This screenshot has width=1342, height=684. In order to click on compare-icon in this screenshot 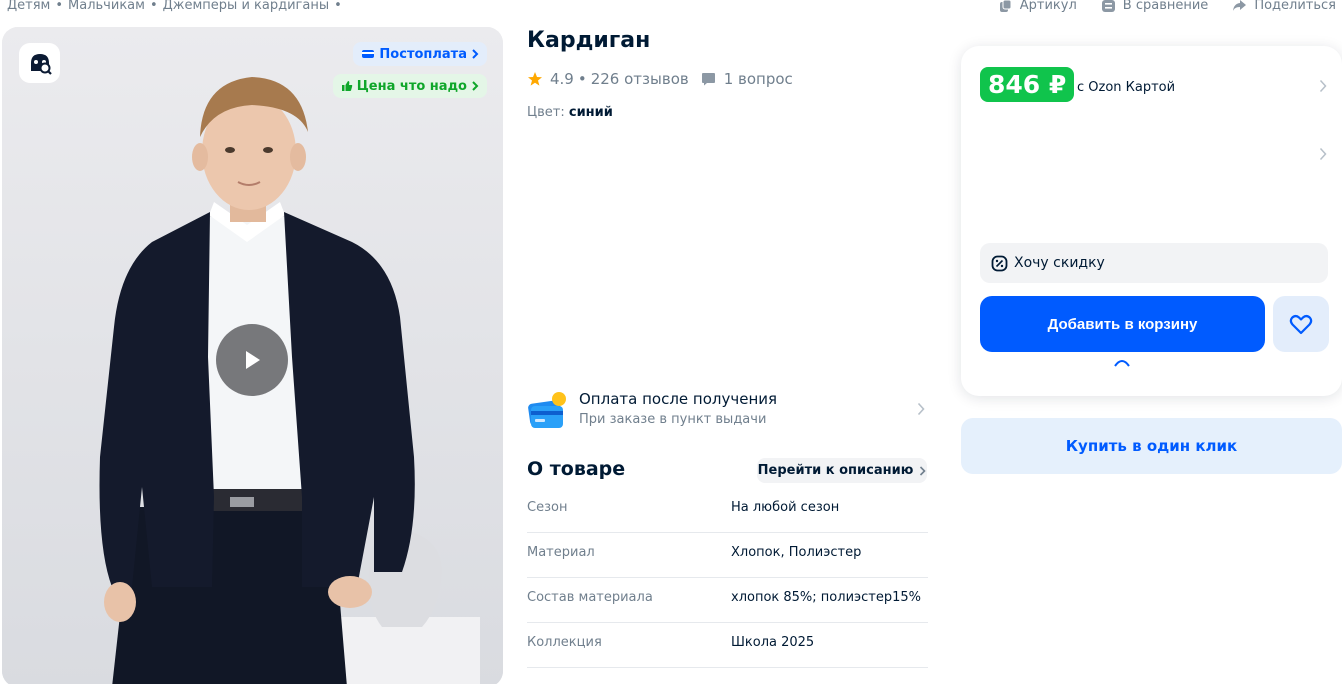, I will do `click(1108, 6)`.